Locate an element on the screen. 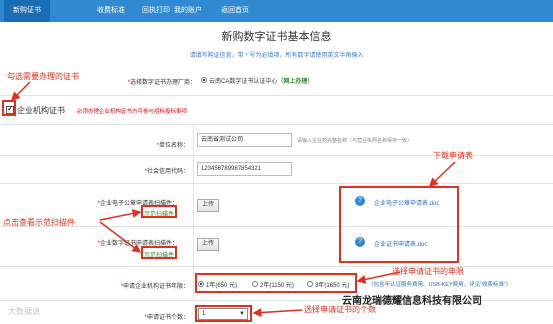 The width and height of the screenshot is (553, 324). enterprise-cert-note: 必须办理企业机构证书方可参与招标投标事项 is located at coordinates (132, 112).